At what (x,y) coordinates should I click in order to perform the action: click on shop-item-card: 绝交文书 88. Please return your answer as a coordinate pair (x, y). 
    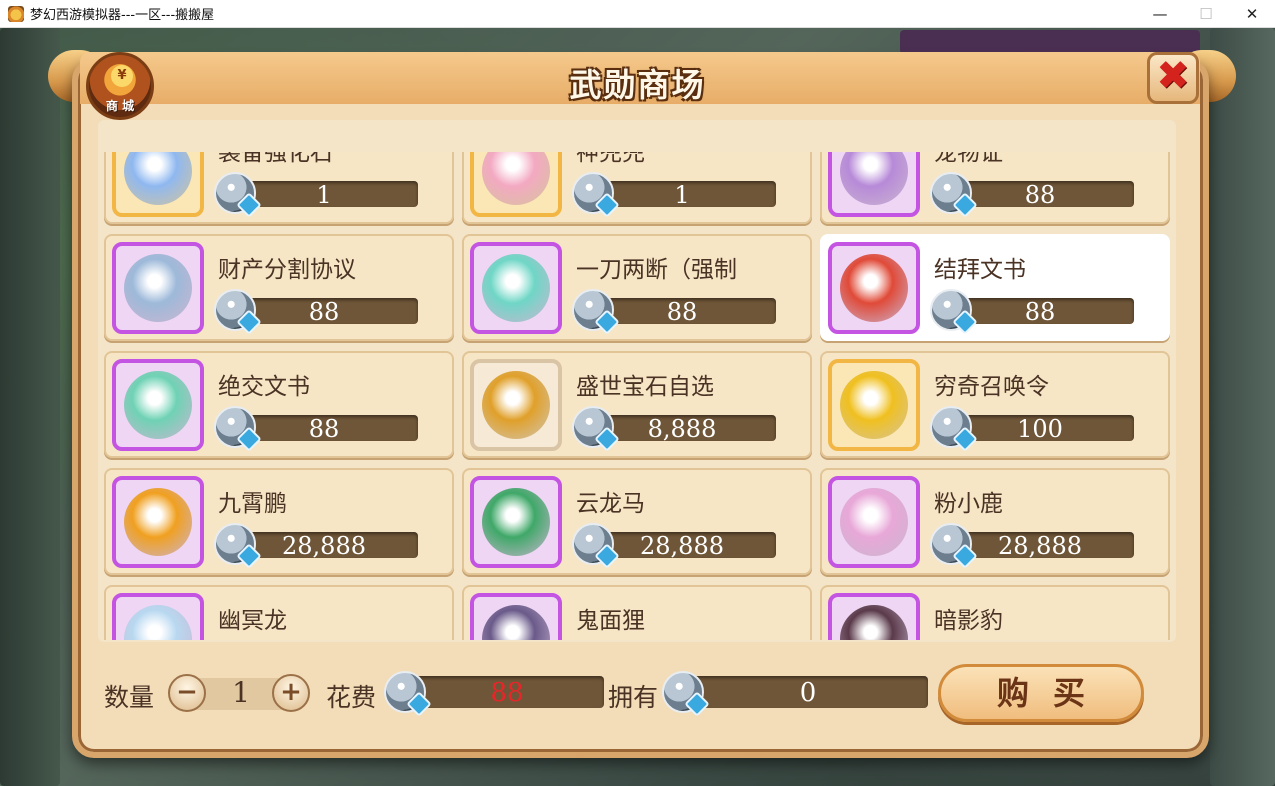
    Looking at the image, I should click on (279, 404).